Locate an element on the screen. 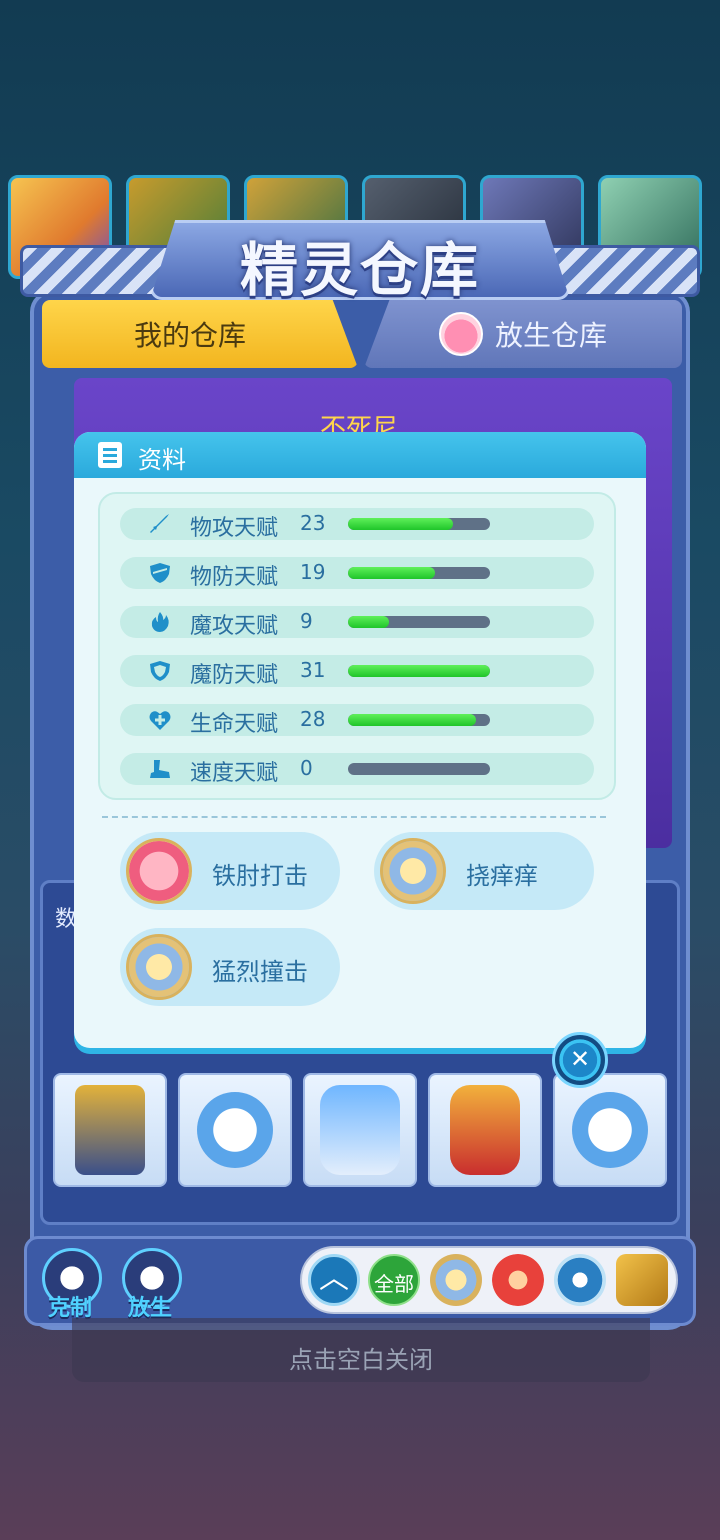  fire-icon is located at coordinates (160, 622).